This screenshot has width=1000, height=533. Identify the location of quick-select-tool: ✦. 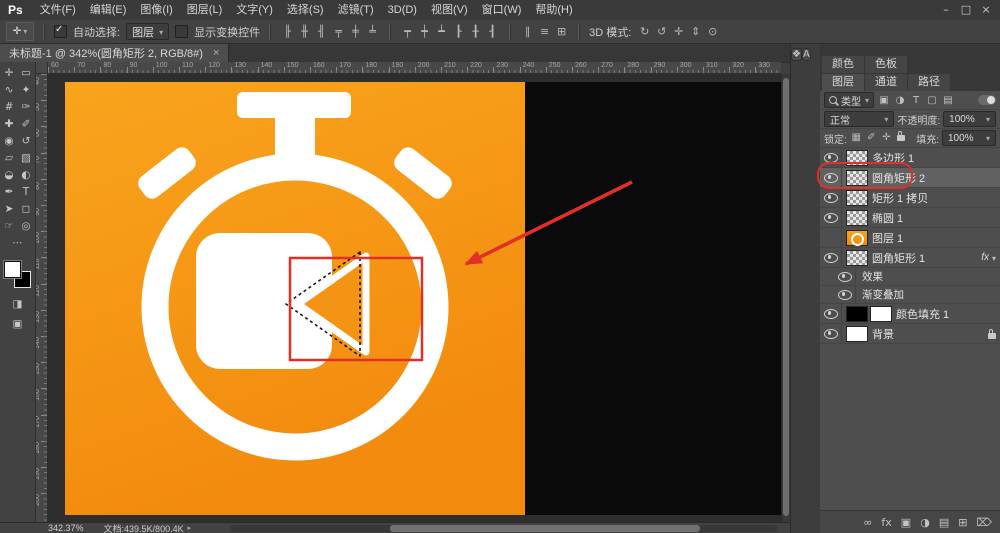
(26, 90).